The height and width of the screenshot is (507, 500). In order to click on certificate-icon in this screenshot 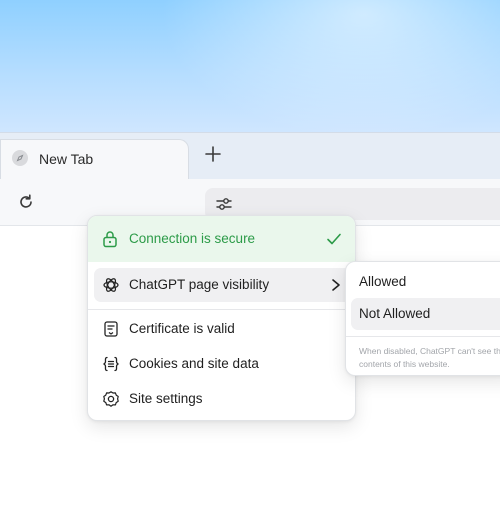, I will do `click(111, 329)`.